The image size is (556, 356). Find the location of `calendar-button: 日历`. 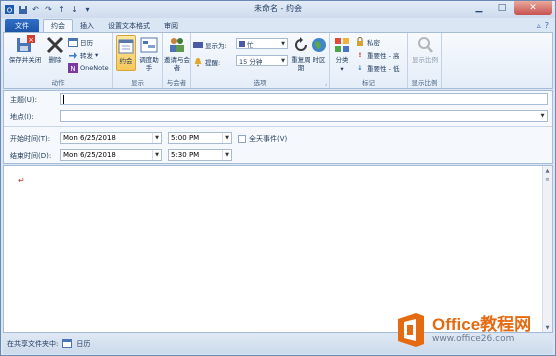

calendar-button: 日历 is located at coordinates (80, 41).